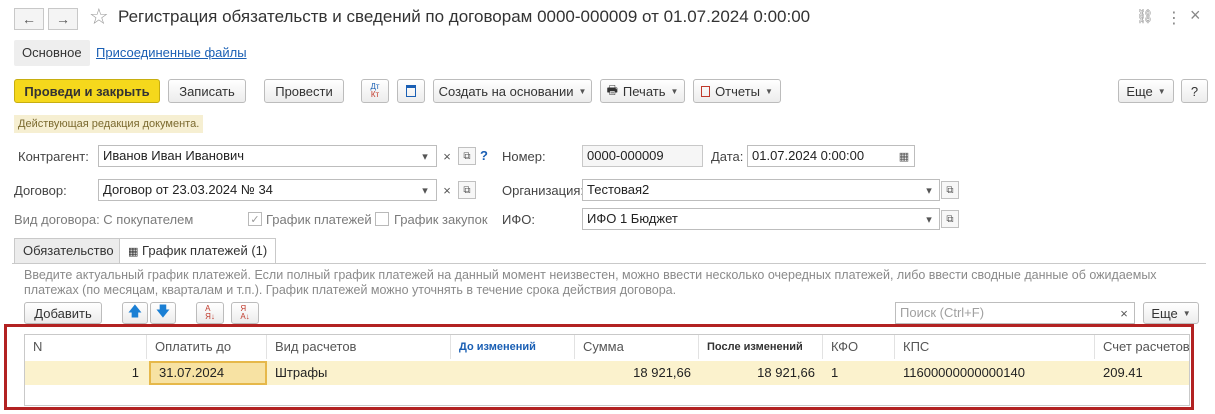 The image size is (1215, 414). I want to click on link-icon: ⛓, so click(1145, 16).